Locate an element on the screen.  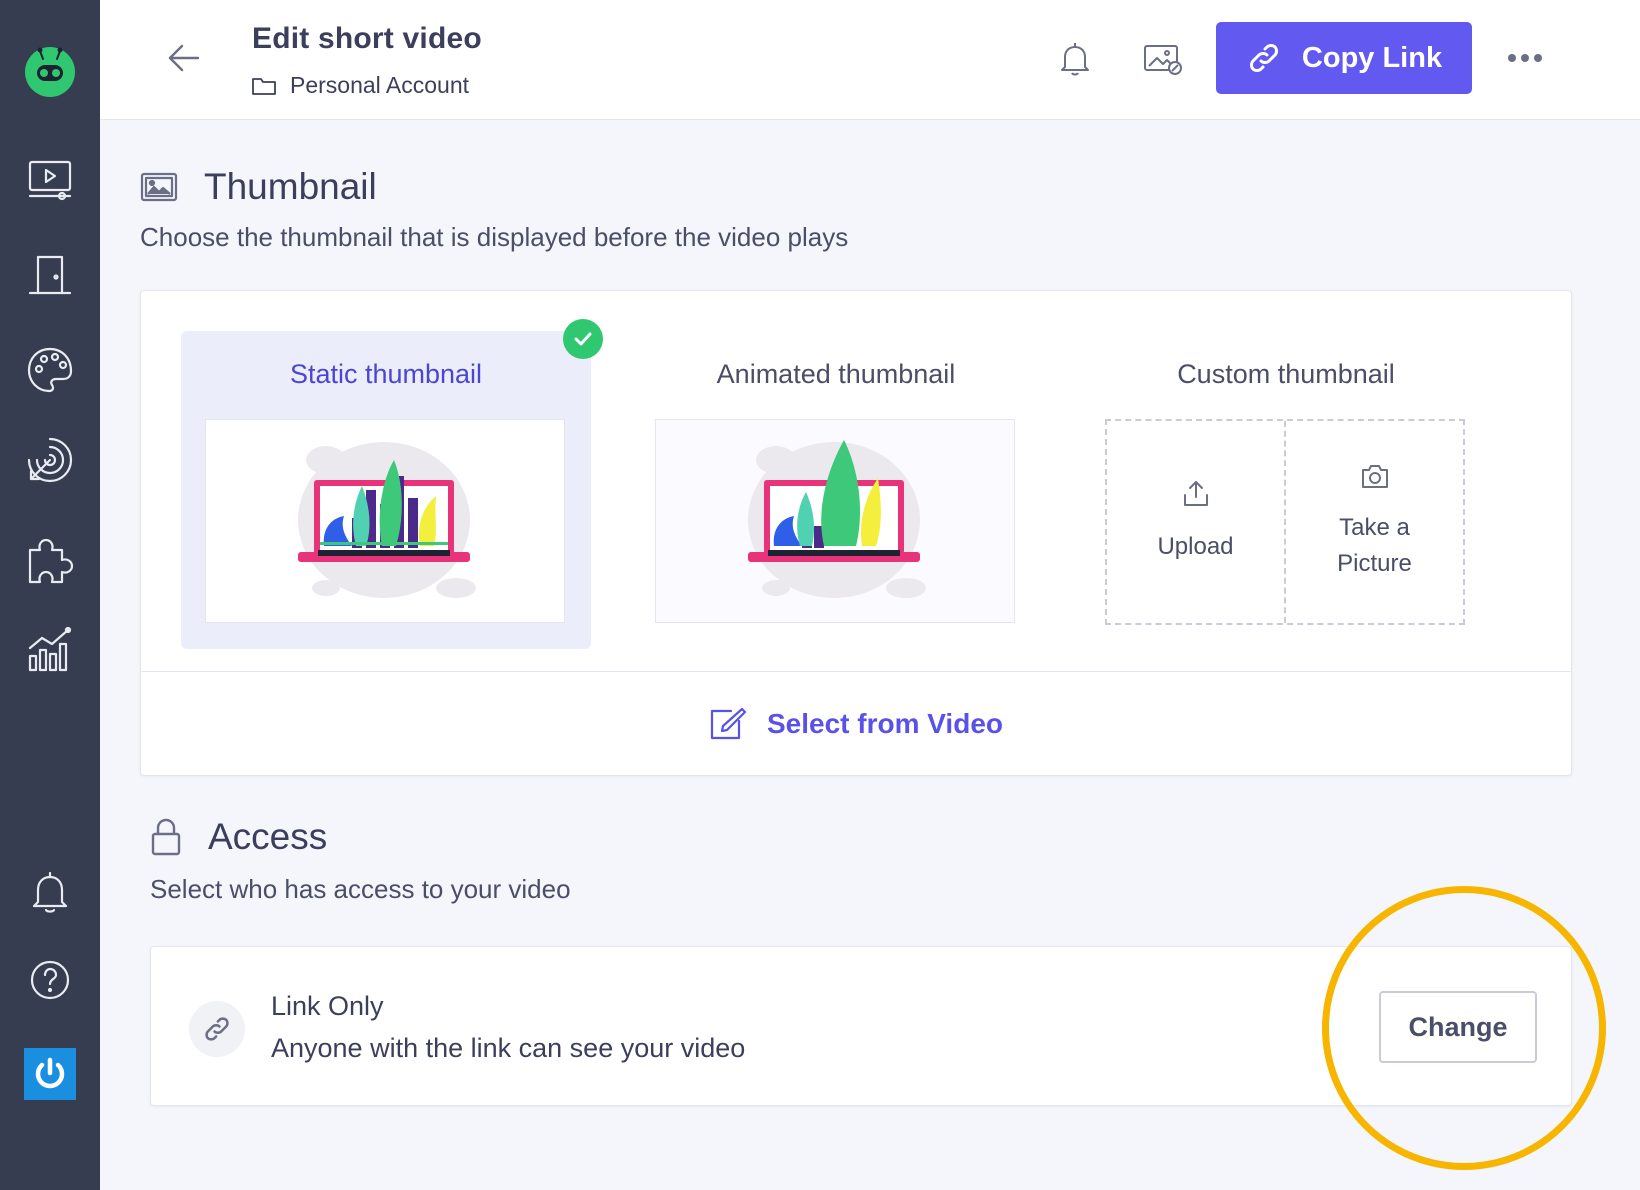
animated-laptop-illustration is located at coordinates (837, 519).